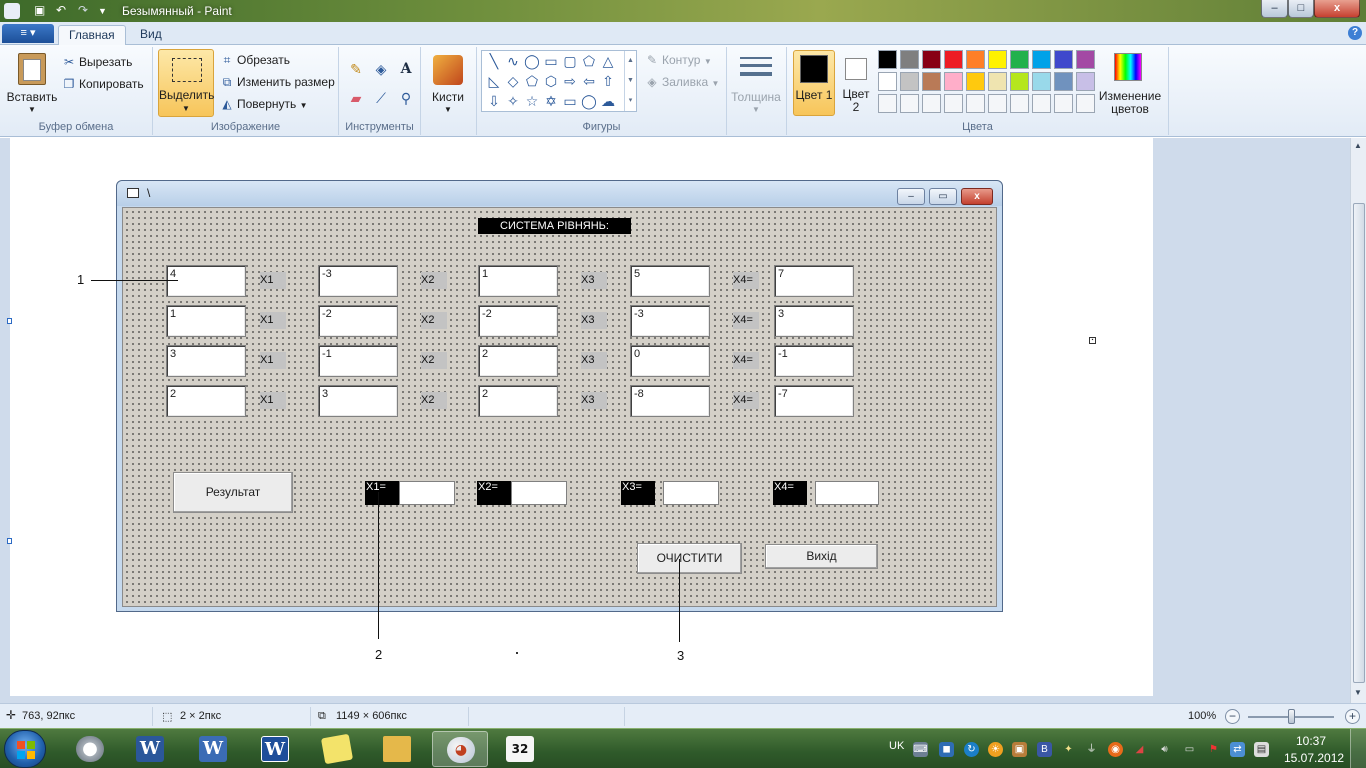 This screenshot has width=1366, height=768. I want to click on coef-a12-field: -3, so click(358, 281).